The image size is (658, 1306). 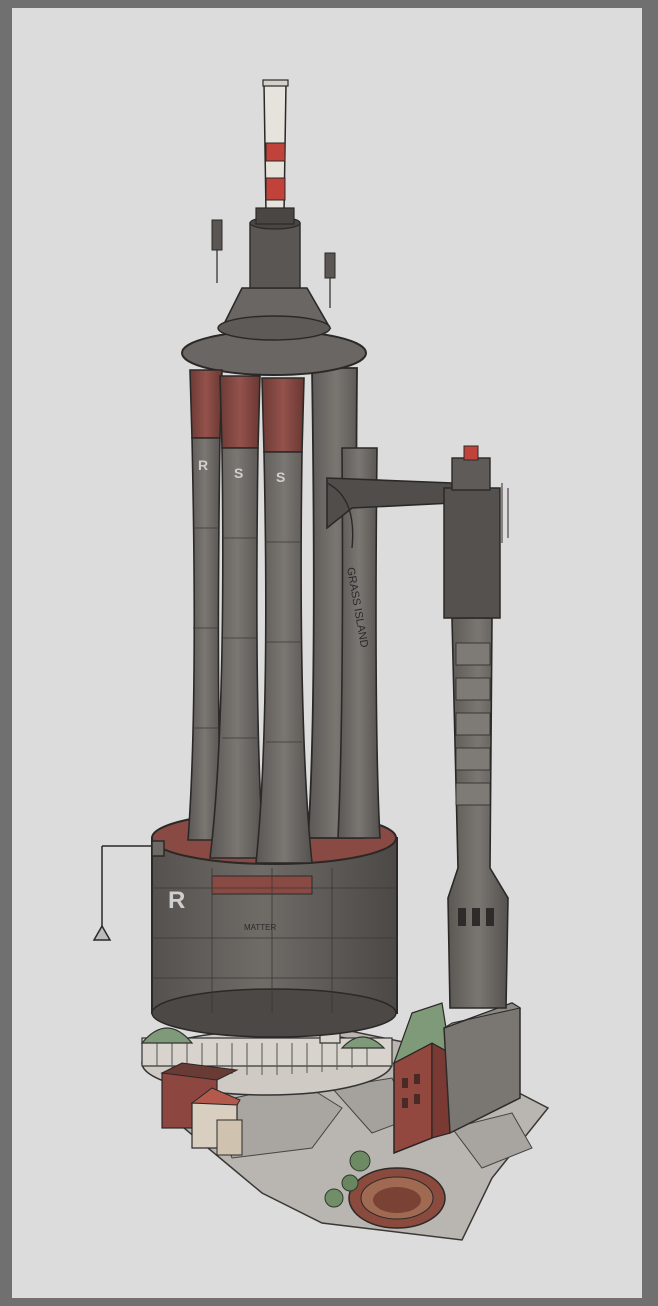 What do you see at coordinates (275, 152) in the screenshot?
I see `top-chimney` at bounding box center [275, 152].